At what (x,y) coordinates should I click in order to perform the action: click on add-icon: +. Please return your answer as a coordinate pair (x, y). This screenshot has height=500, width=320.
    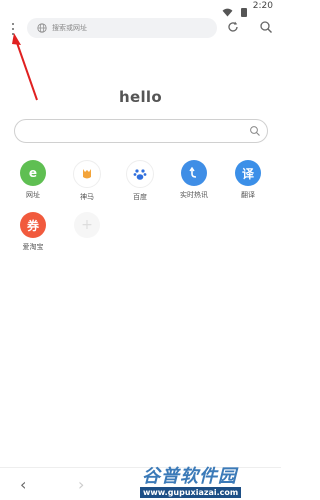
    Looking at the image, I should click on (87, 225).